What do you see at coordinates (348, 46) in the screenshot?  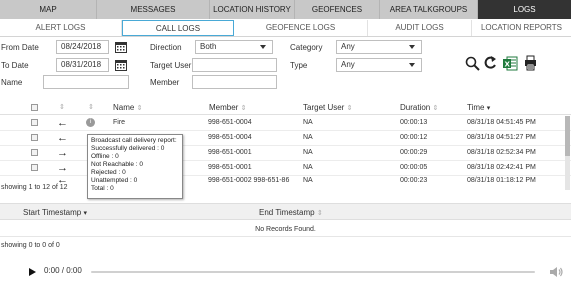 I see `category-value: Any` at bounding box center [348, 46].